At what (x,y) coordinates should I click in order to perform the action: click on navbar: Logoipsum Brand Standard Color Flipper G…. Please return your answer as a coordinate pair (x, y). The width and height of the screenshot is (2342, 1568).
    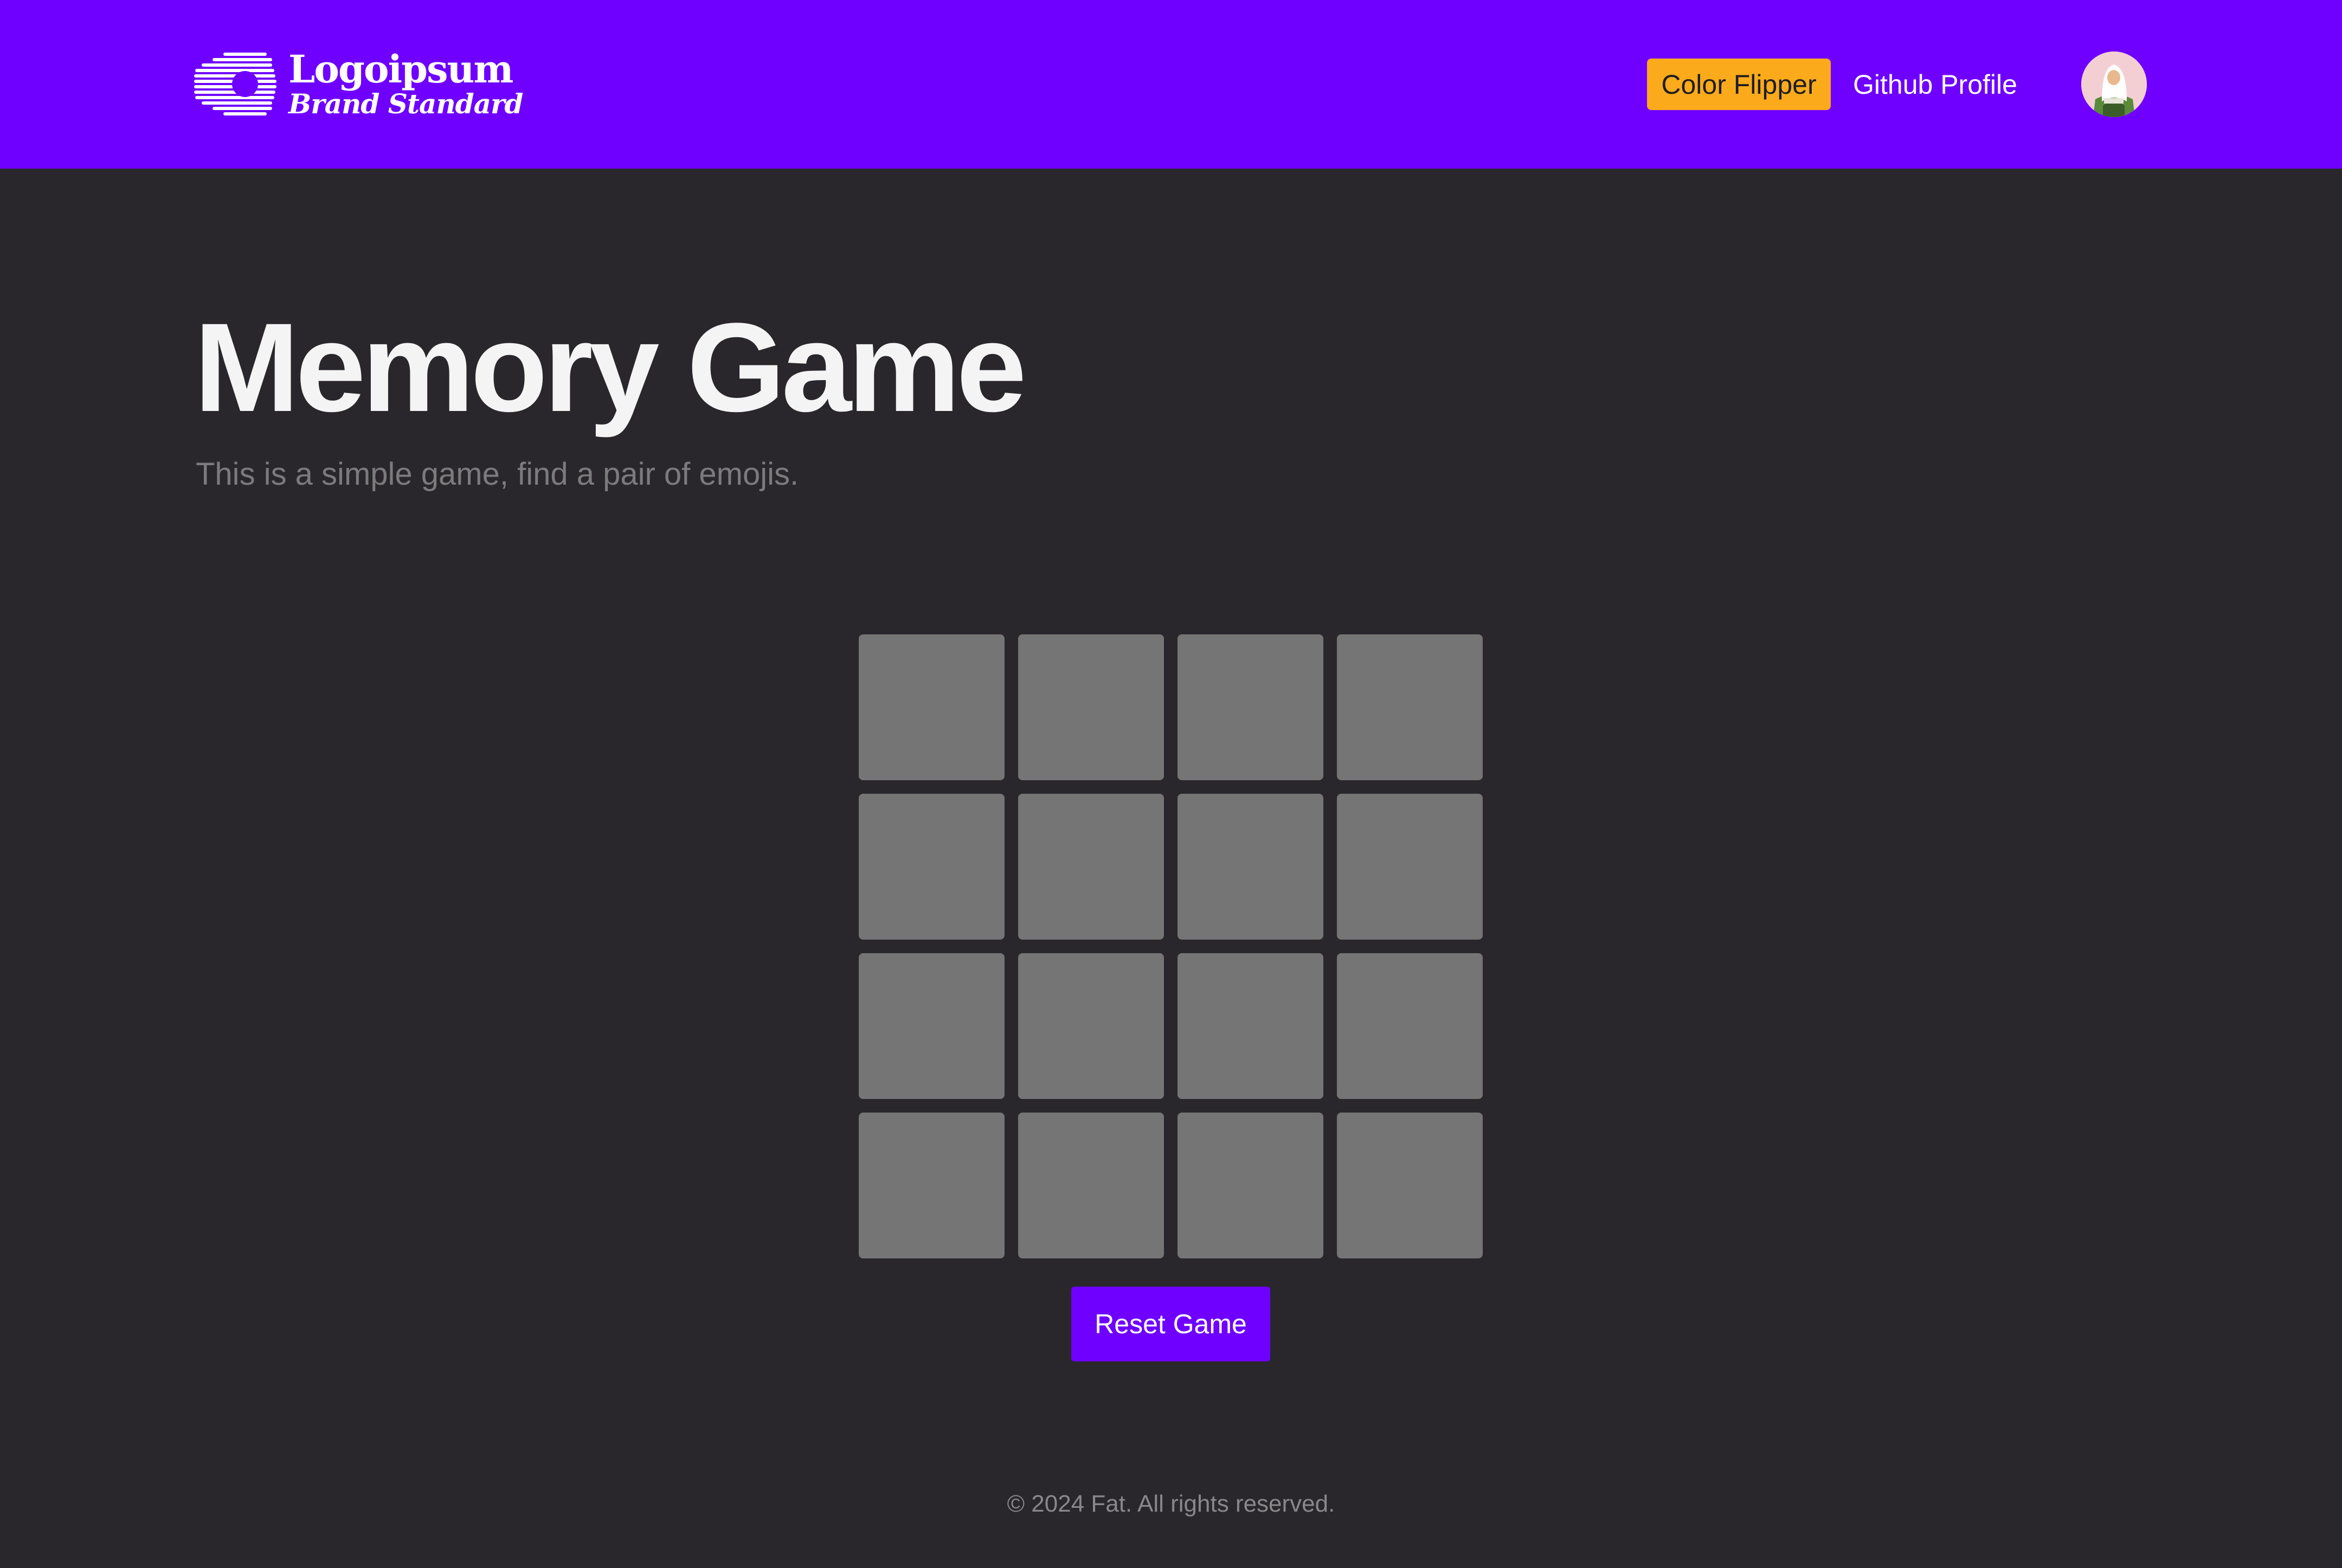
    Looking at the image, I should click on (1171, 84).